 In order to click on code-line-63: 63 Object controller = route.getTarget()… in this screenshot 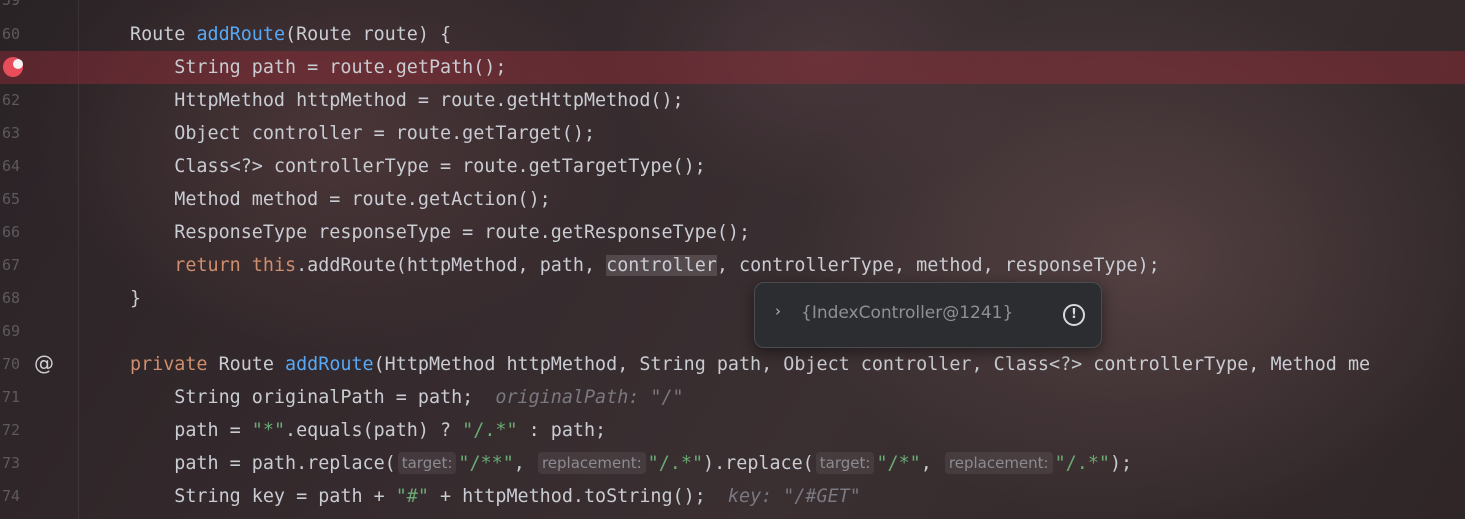, I will do `click(732, 133)`.